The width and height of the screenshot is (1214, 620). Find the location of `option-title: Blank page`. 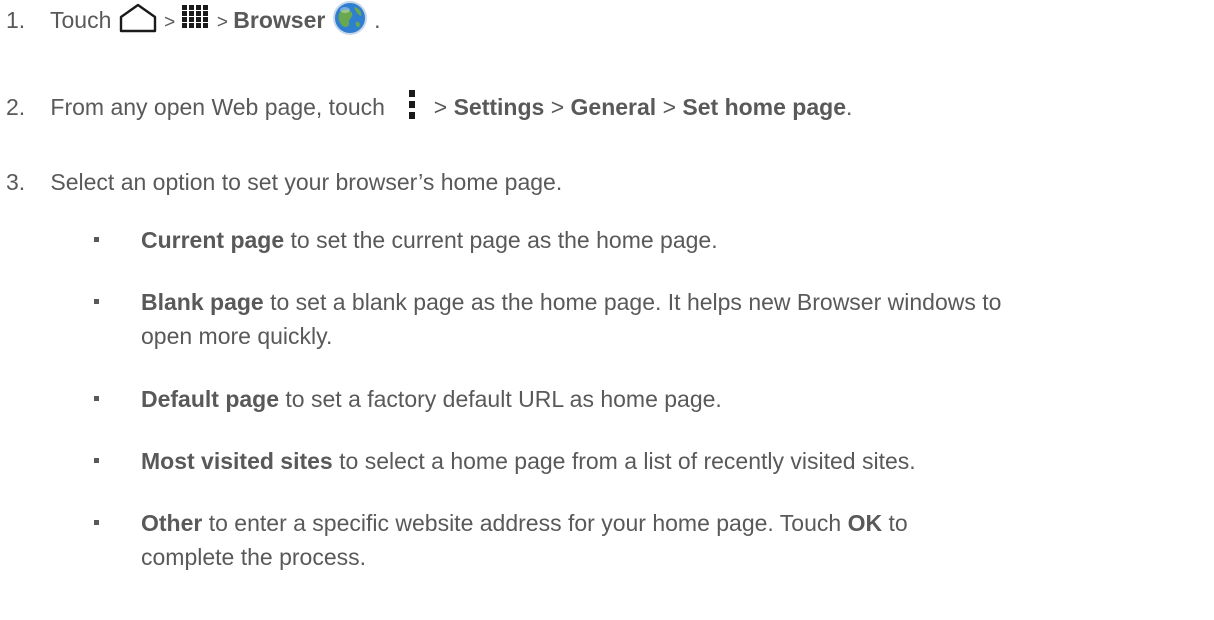

option-title: Blank page is located at coordinates (202, 302).